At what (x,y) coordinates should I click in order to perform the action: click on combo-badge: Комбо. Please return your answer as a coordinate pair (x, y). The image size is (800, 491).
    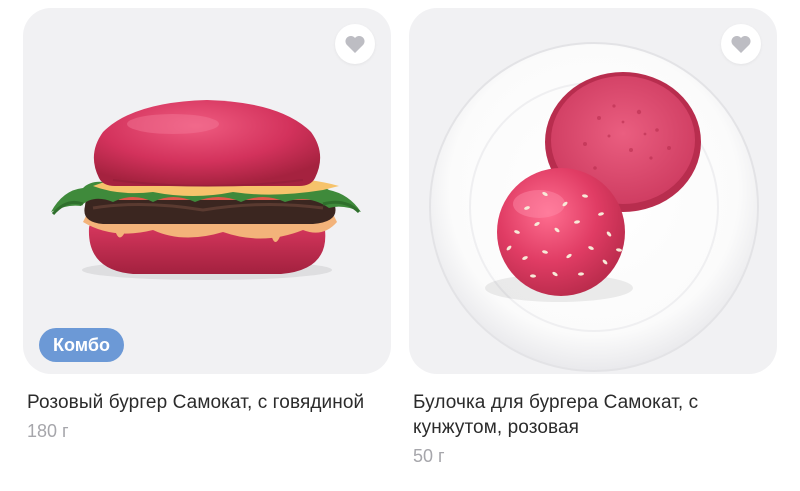
    Looking at the image, I should click on (81, 345).